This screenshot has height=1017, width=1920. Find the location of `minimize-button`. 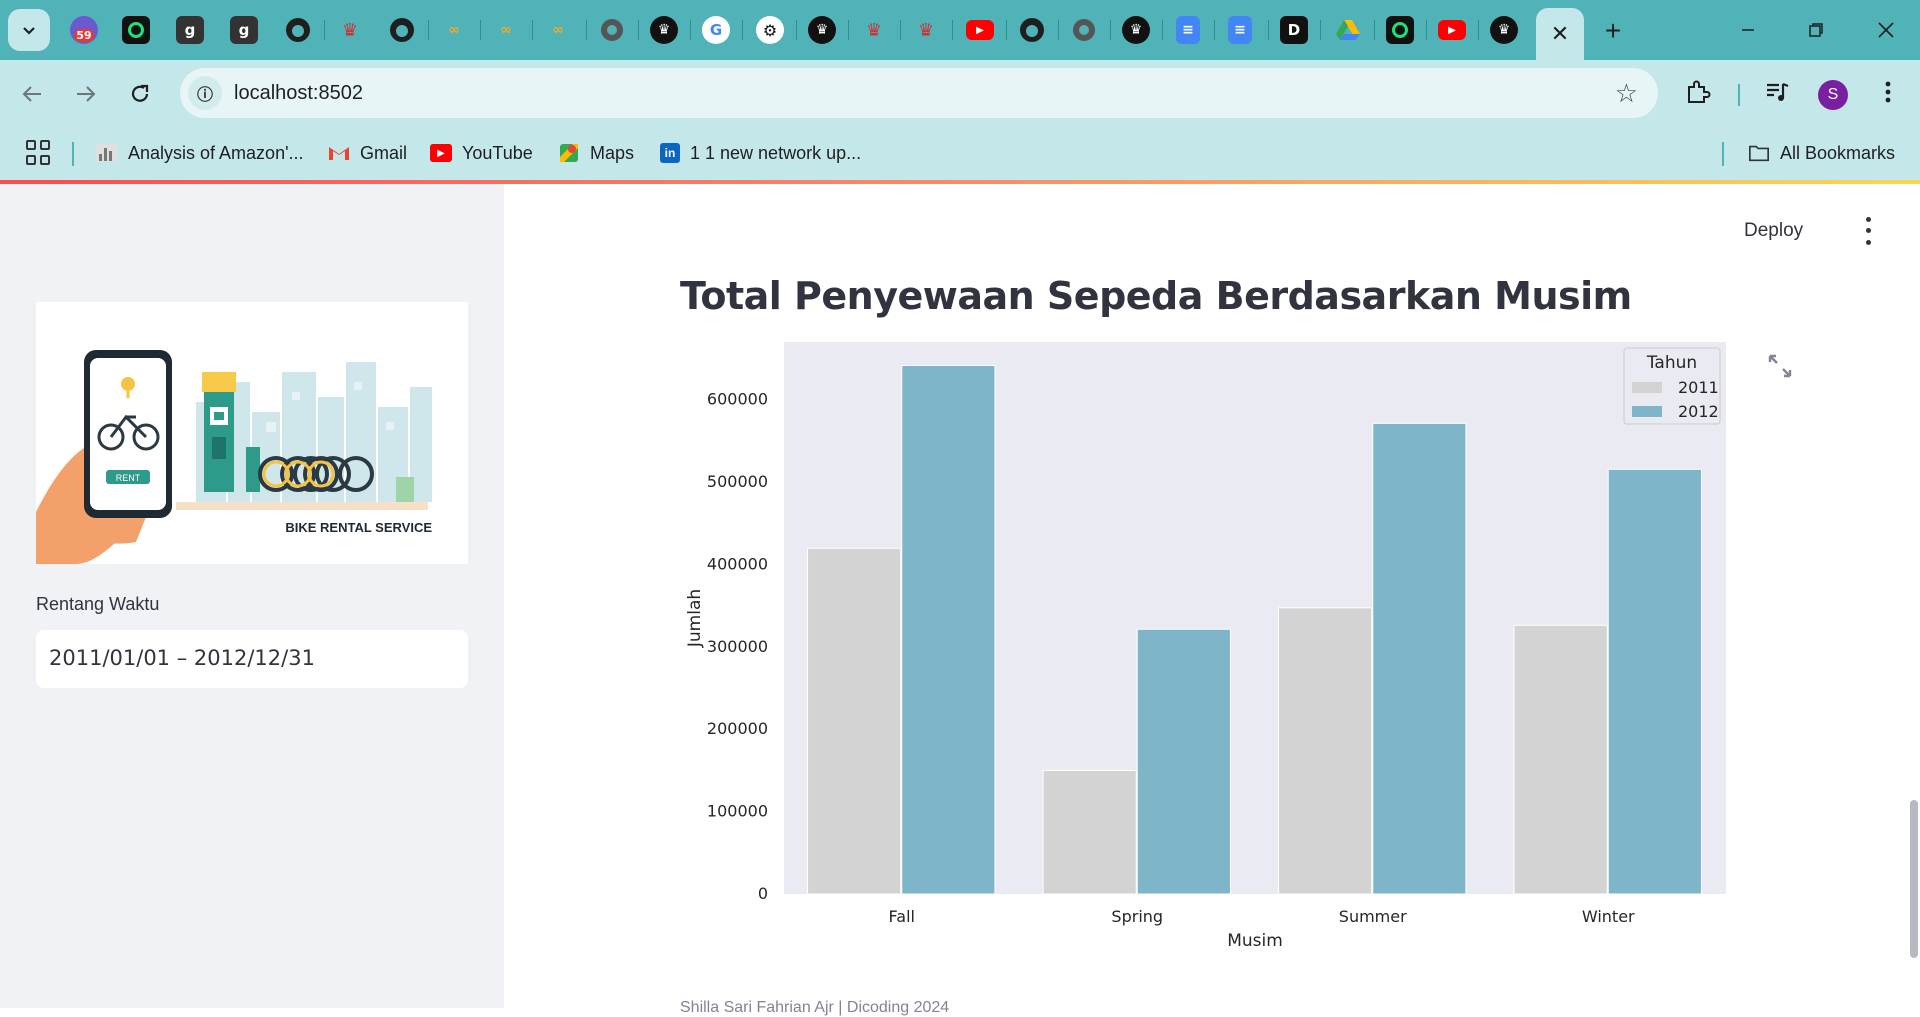

minimize-button is located at coordinates (1748, 30).